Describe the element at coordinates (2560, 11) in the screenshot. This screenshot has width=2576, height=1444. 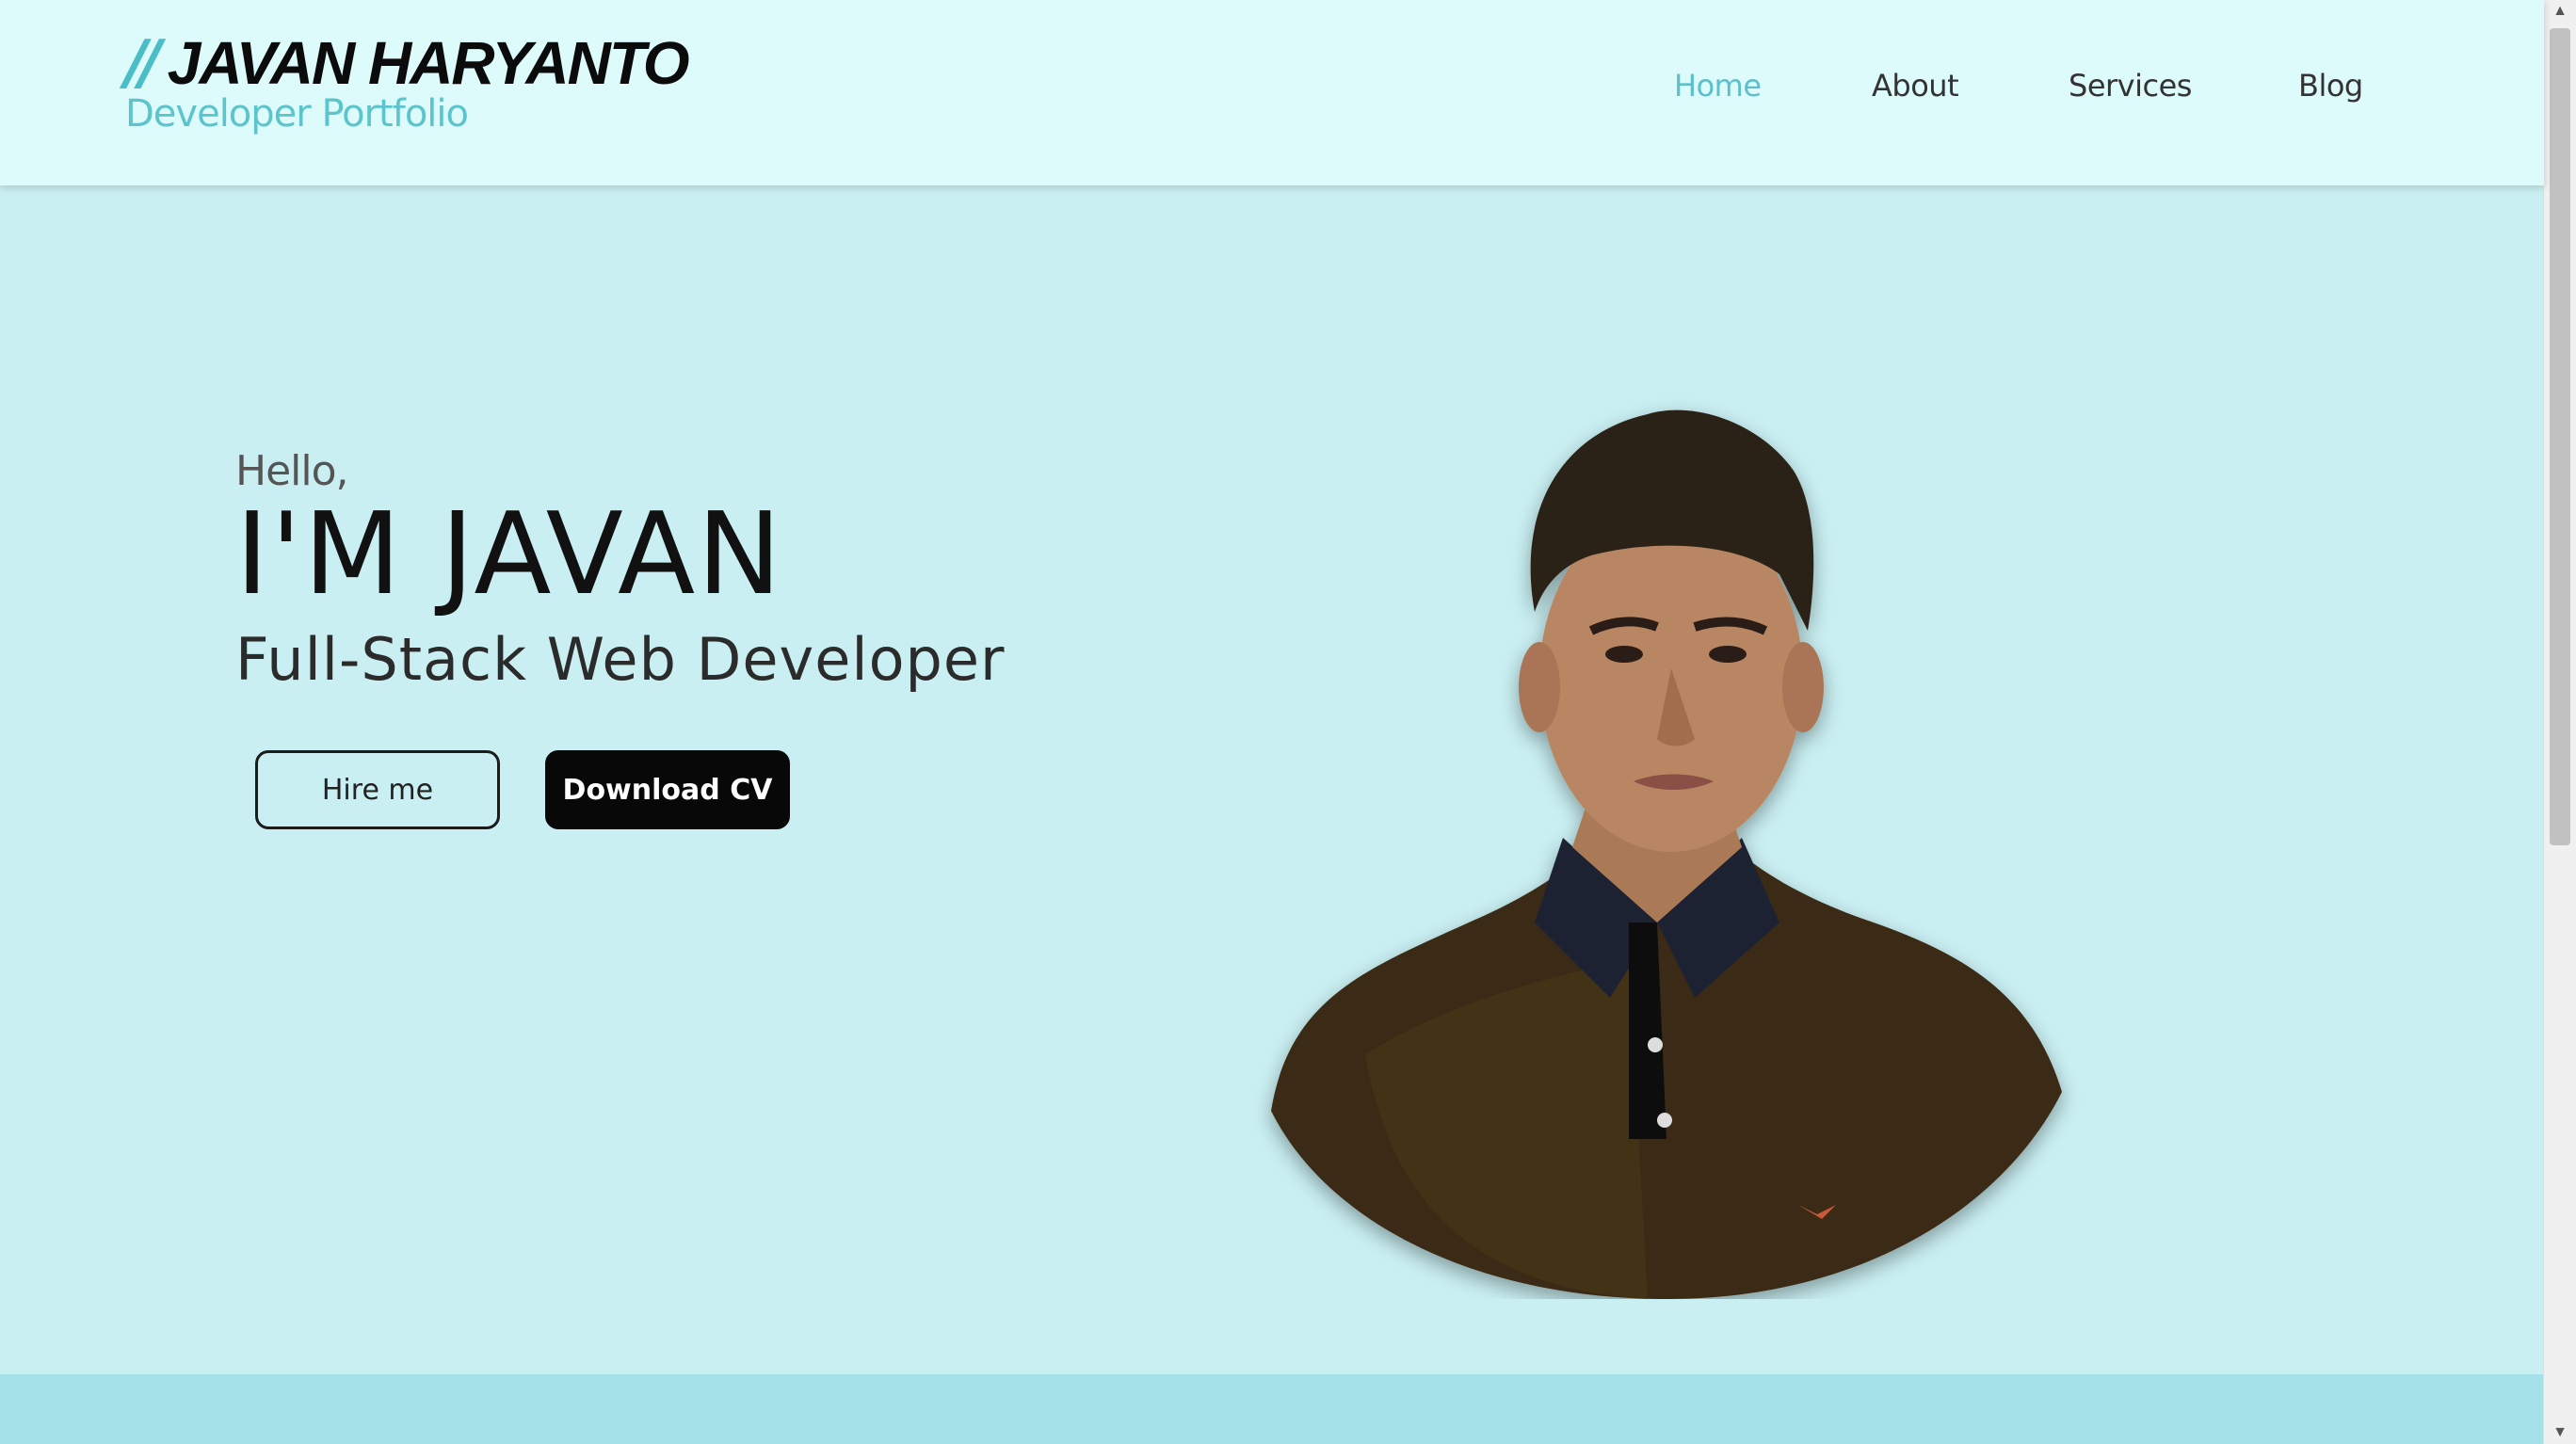
I see `scroll-up-arrow-icon: ▲` at that location.